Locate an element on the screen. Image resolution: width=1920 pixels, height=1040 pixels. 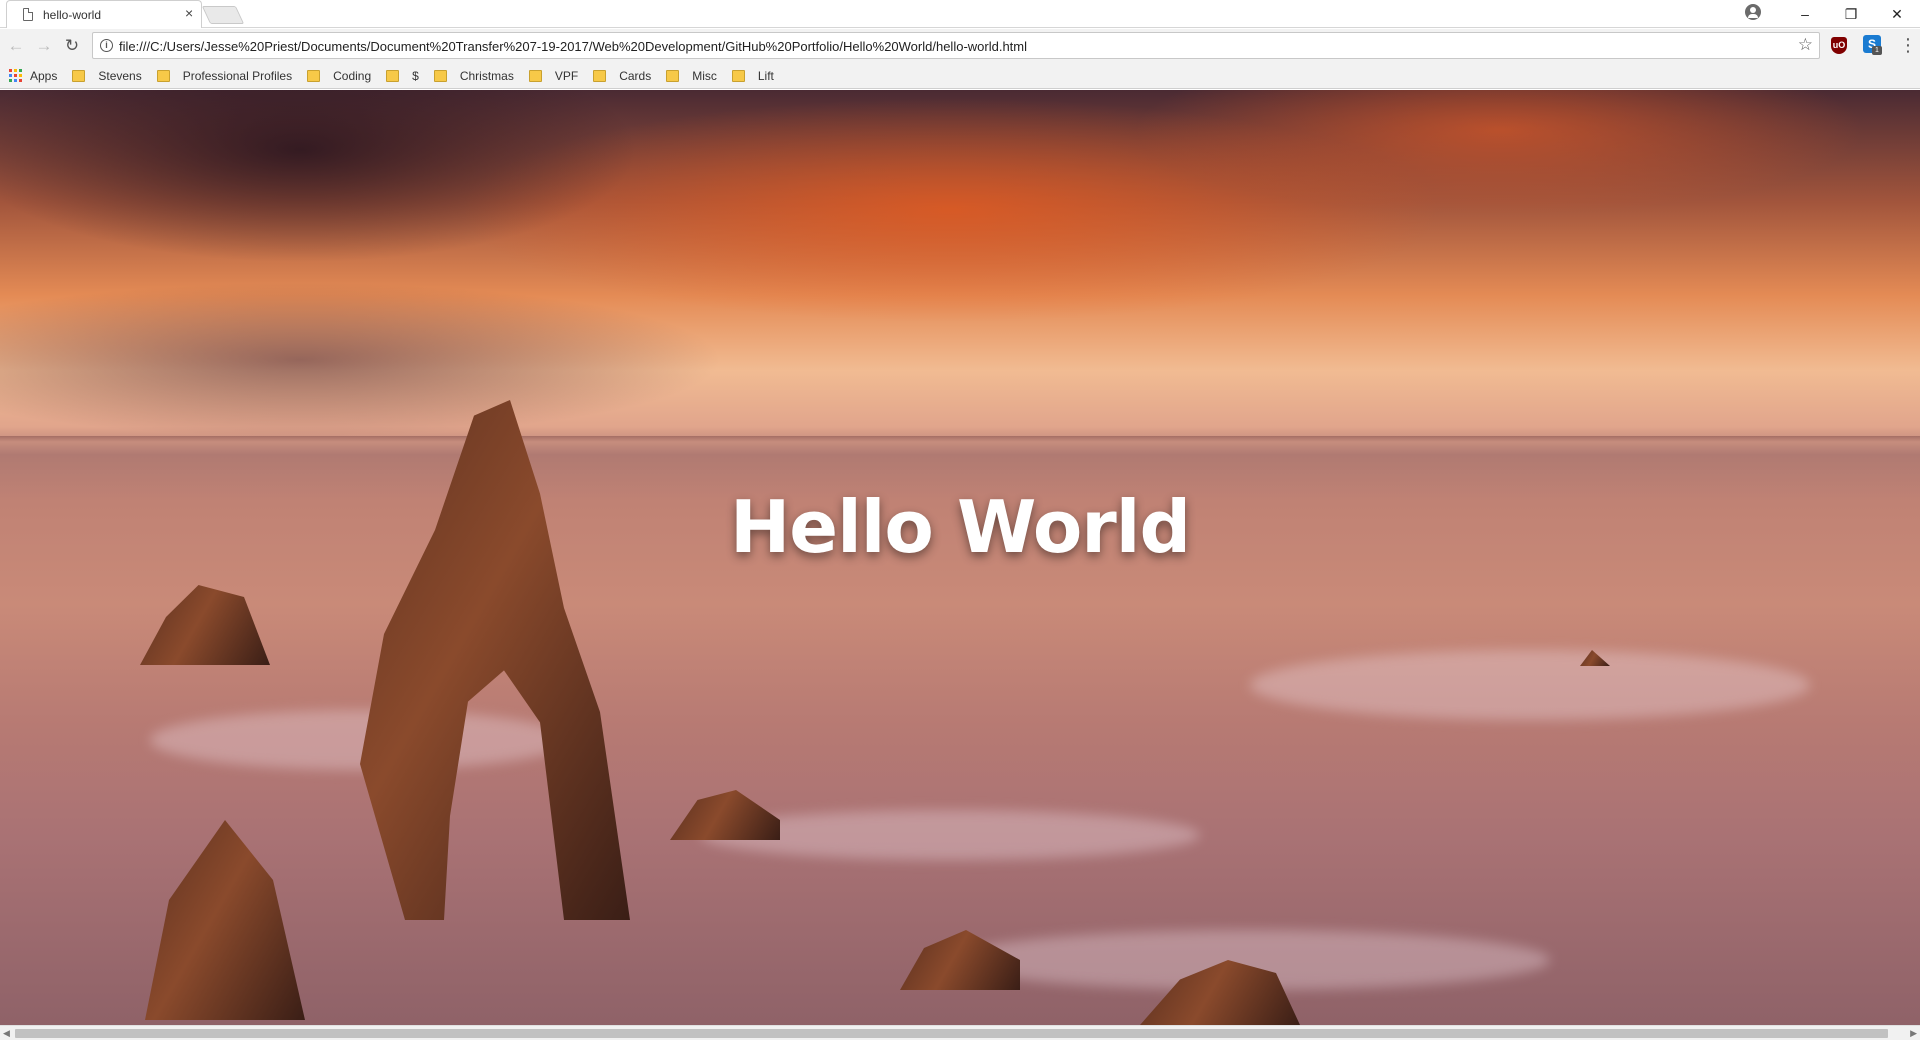
window-controls: – ❐ ✕ is located at coordinates (1851, 14).